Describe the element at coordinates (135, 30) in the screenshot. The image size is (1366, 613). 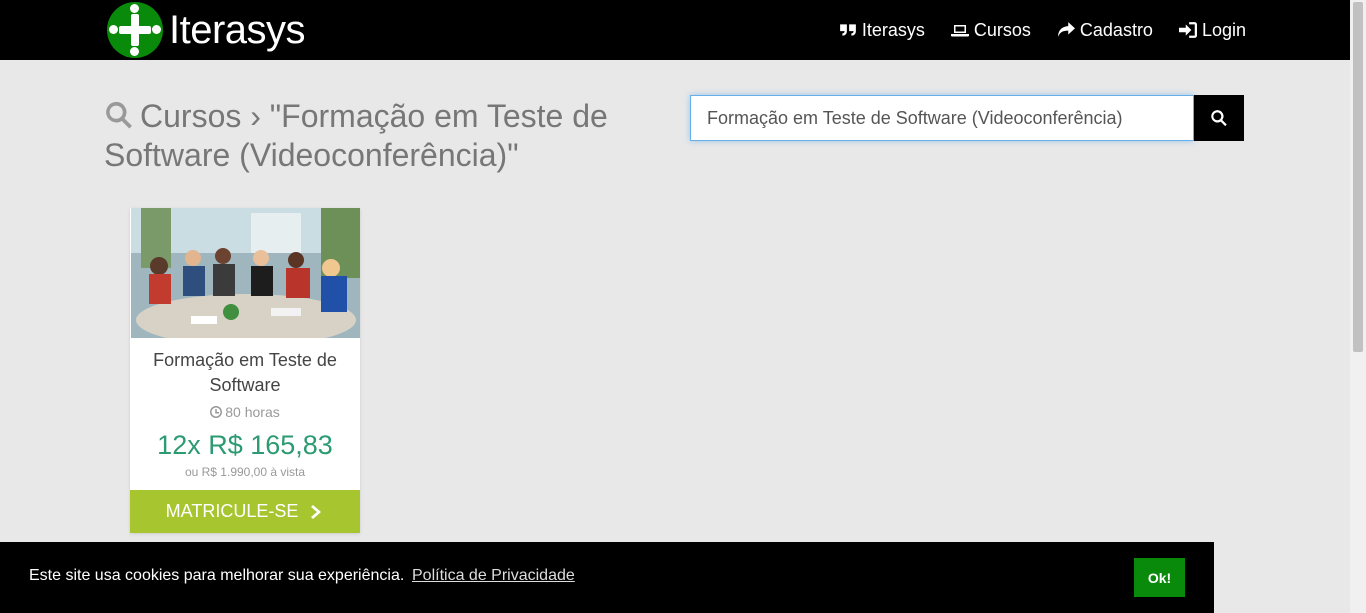
I see `iterasys-logo-icon` at that location.